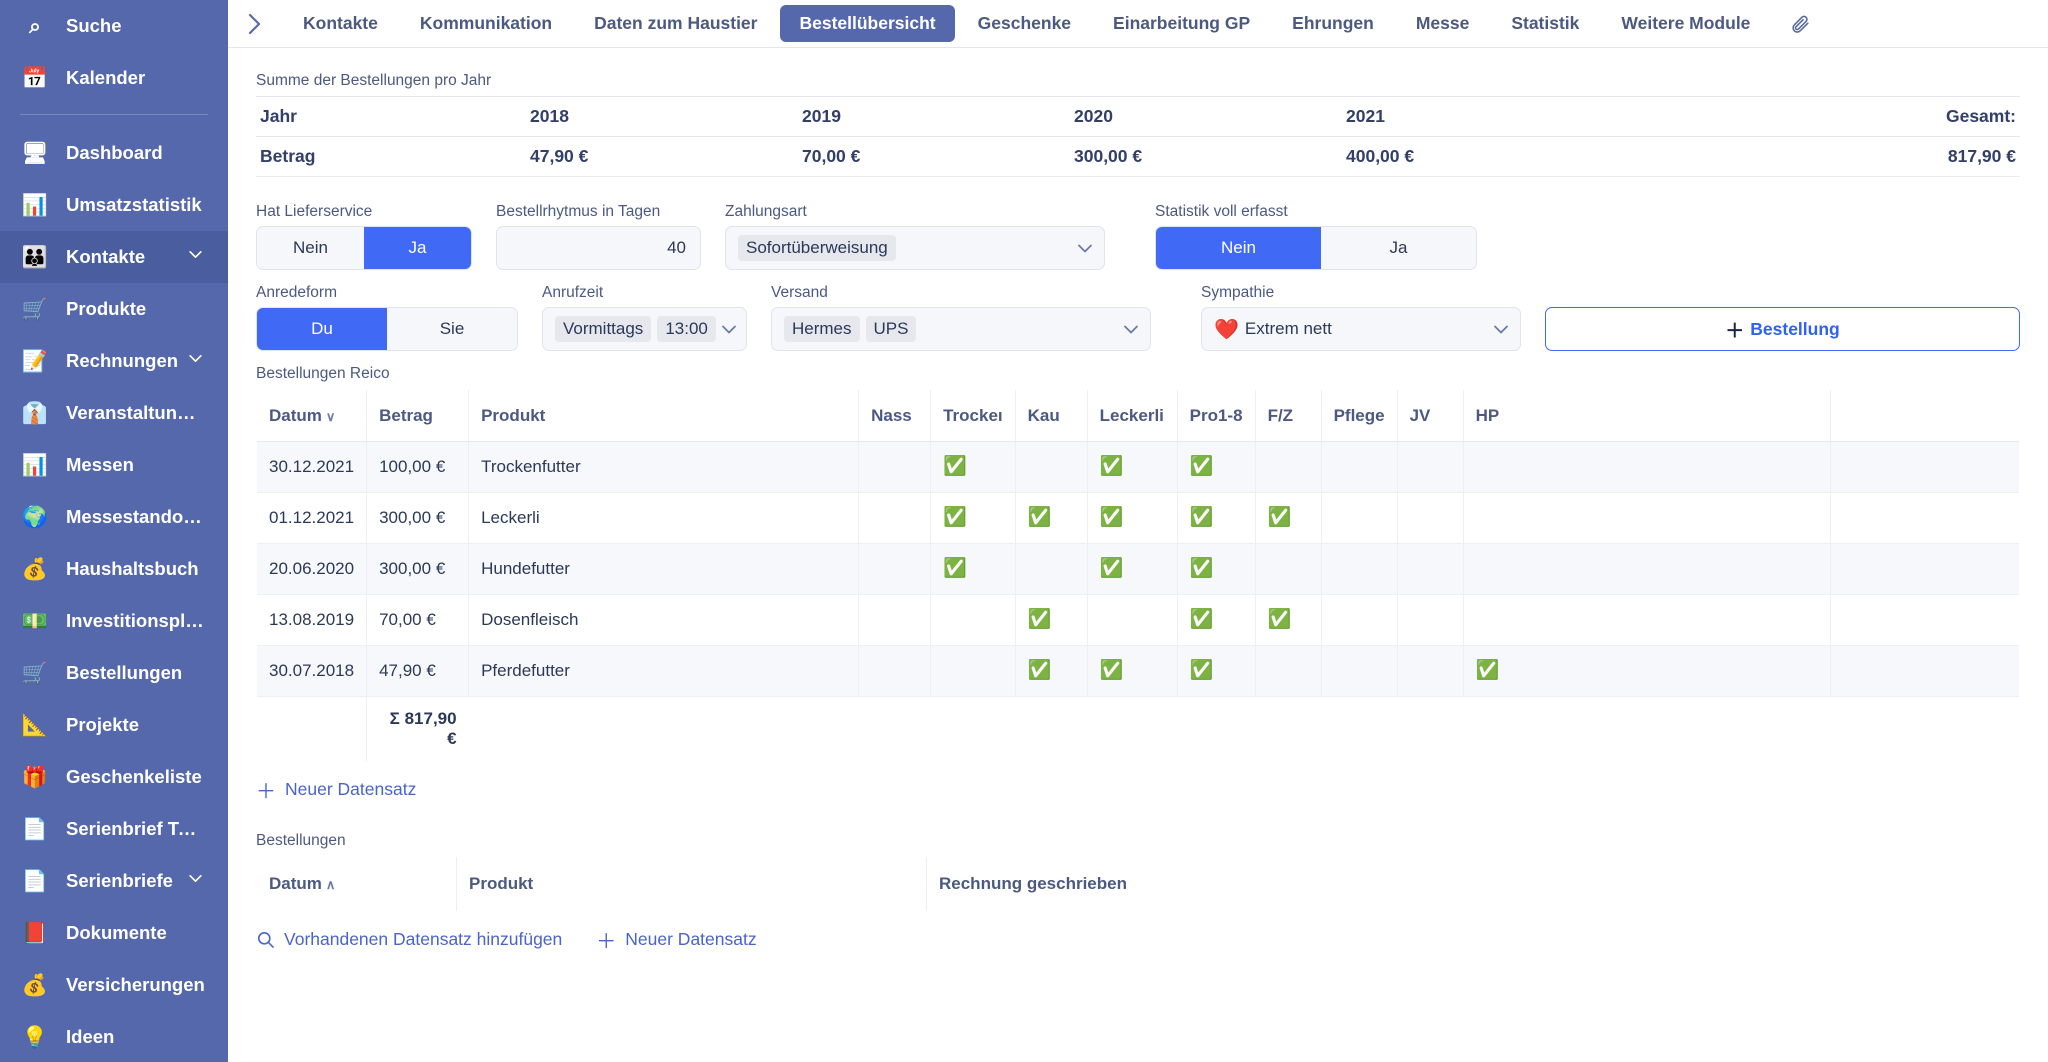  What do you see at coordinates (452, 329) in the screenshot?
I see `anredeform-option-sie: Sie` at bounding box center [452, 329].